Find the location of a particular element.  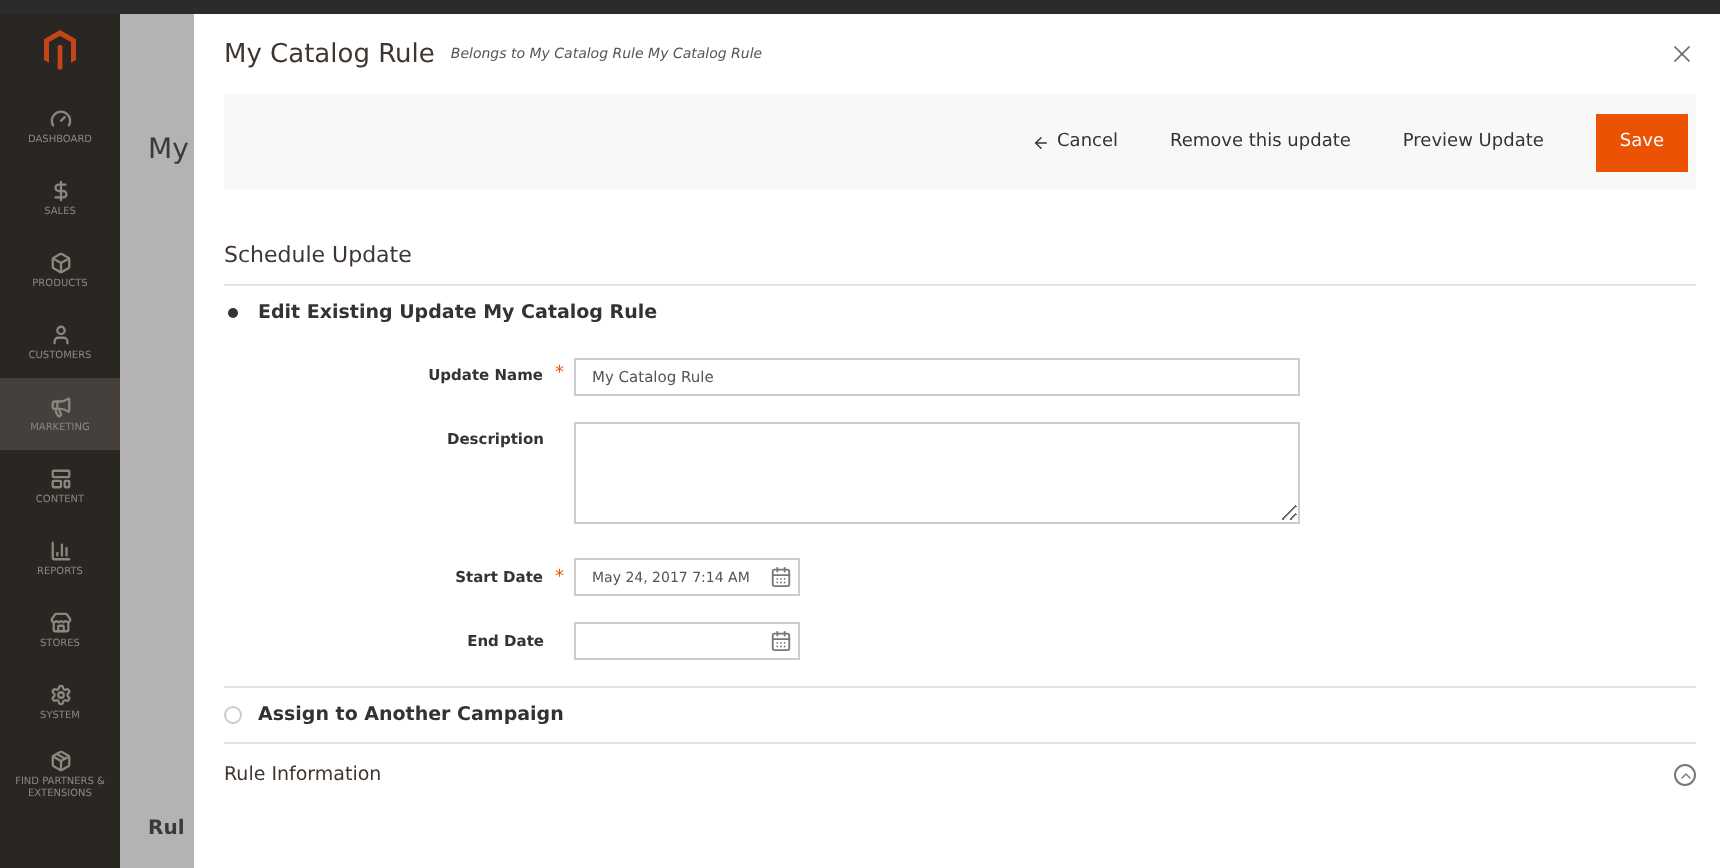

section-heading: Schedule Update is located at coordinates (960, 264).